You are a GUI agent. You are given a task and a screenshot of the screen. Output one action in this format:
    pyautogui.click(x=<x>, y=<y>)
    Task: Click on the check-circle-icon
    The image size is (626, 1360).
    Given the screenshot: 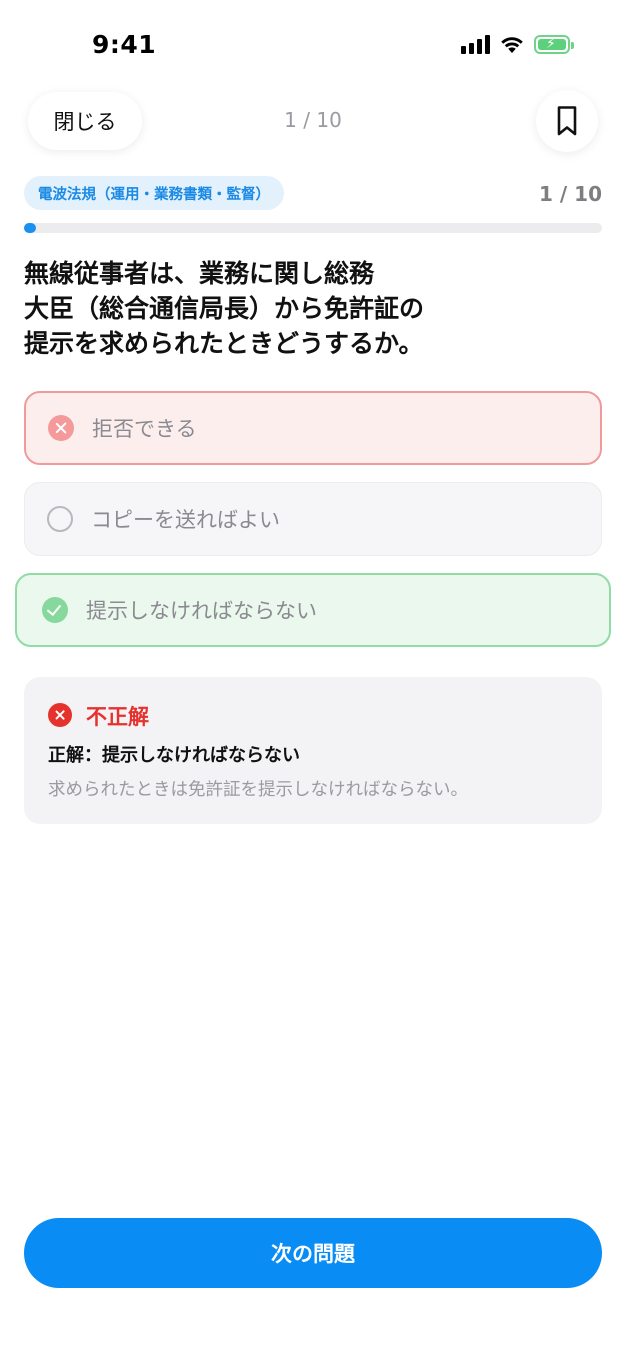 What is the action you would take?
    pyautogui.click(x=55, y=610)
    